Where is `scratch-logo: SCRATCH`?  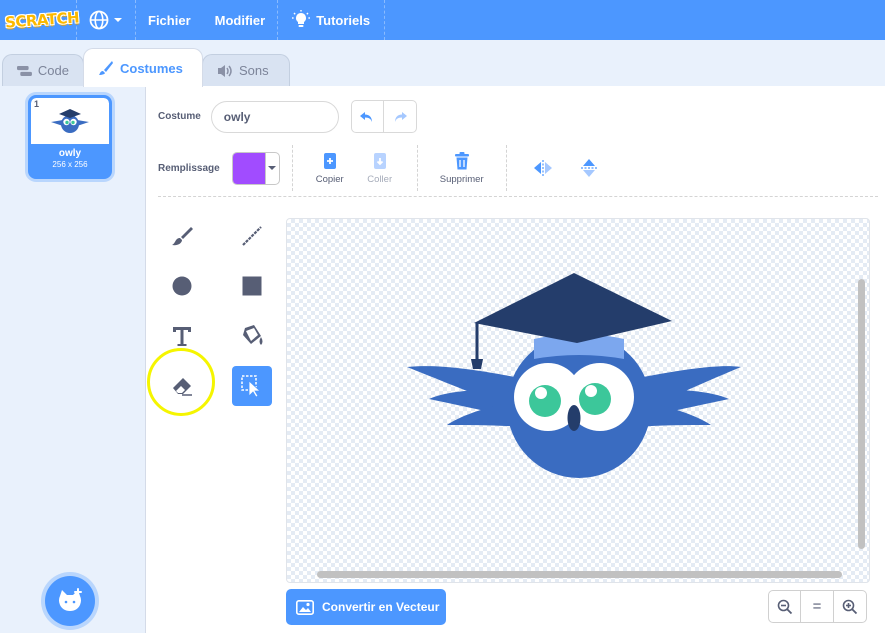 scratch-logo: SCRATCH is located at coordinates (41, 20).